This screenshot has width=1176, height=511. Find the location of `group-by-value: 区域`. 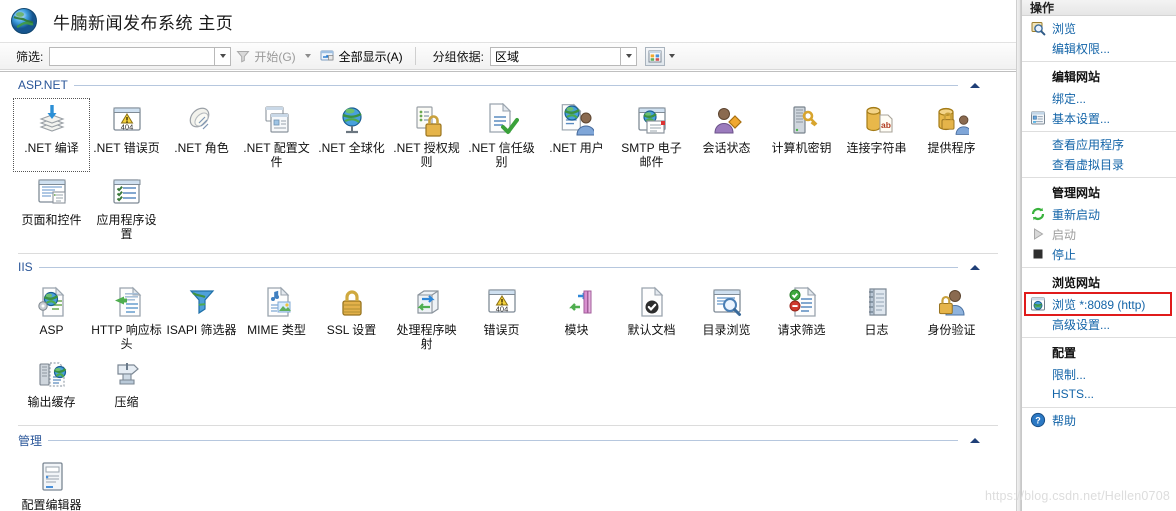

group-by-value: 区域 is located at coordinates (555, 56).